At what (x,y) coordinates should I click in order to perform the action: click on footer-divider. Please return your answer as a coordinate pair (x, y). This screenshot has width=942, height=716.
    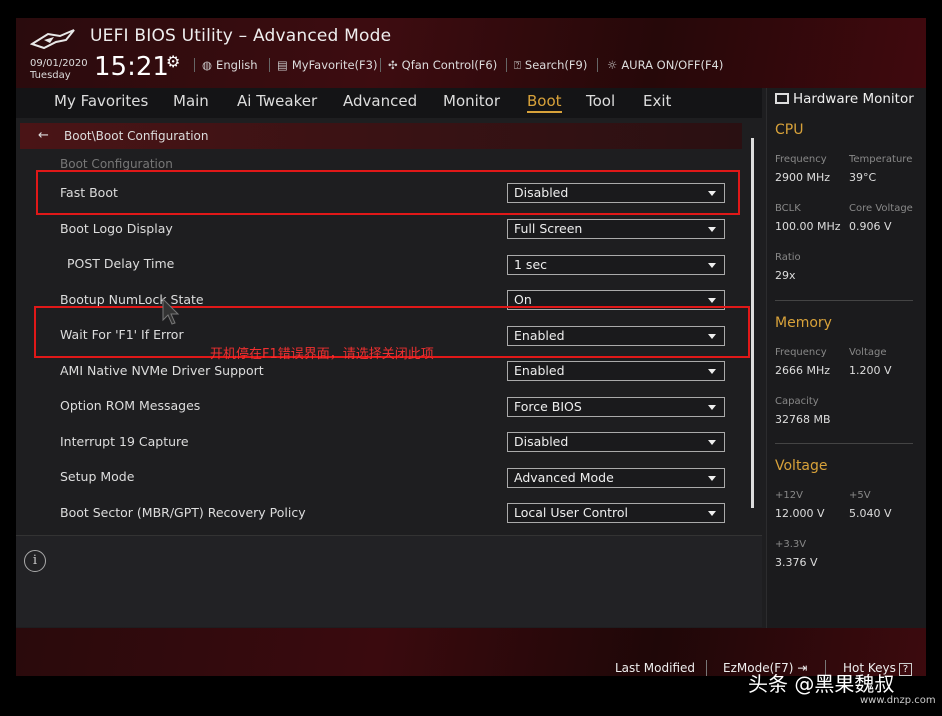
    Looking at the image, I should click on (706, 668).